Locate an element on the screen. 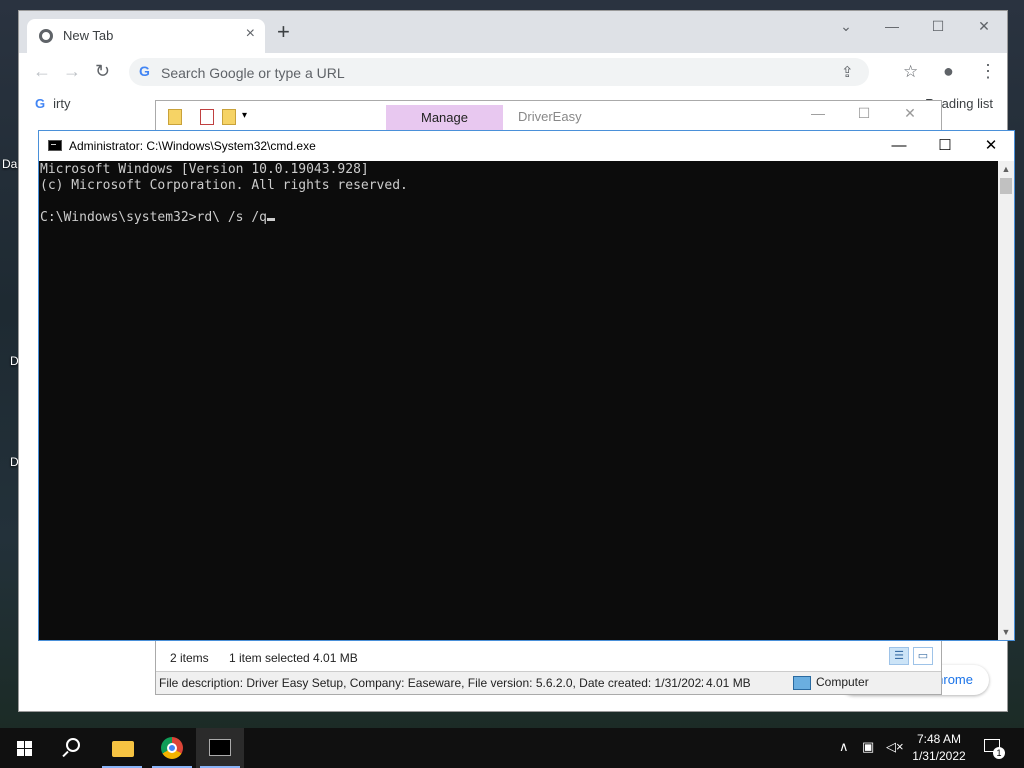 The width and height of the screenshot is (1024, 768). close-icon: × is located at coordinates (250, 34).